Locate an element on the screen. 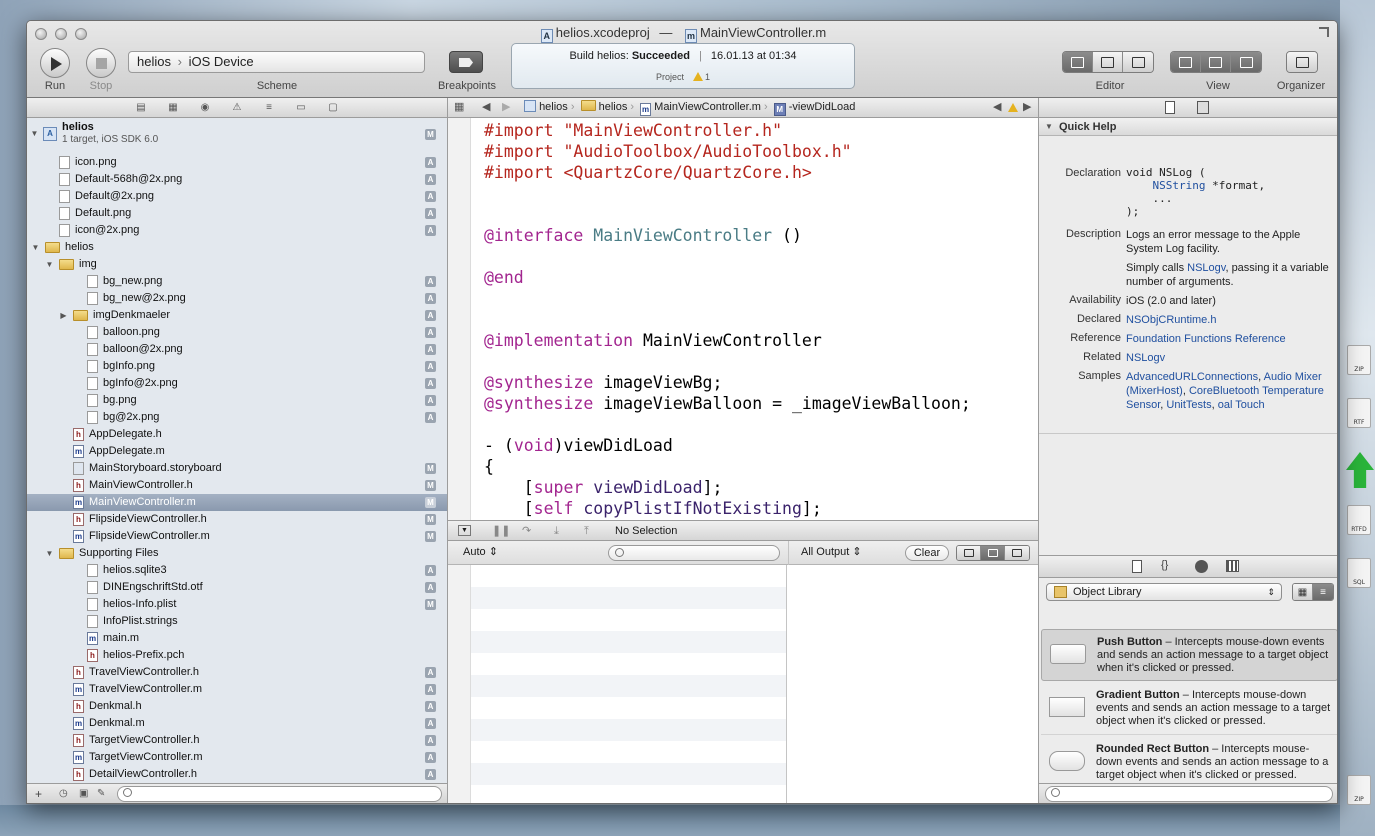  warning-icon is located at coordinates (1013, 107).